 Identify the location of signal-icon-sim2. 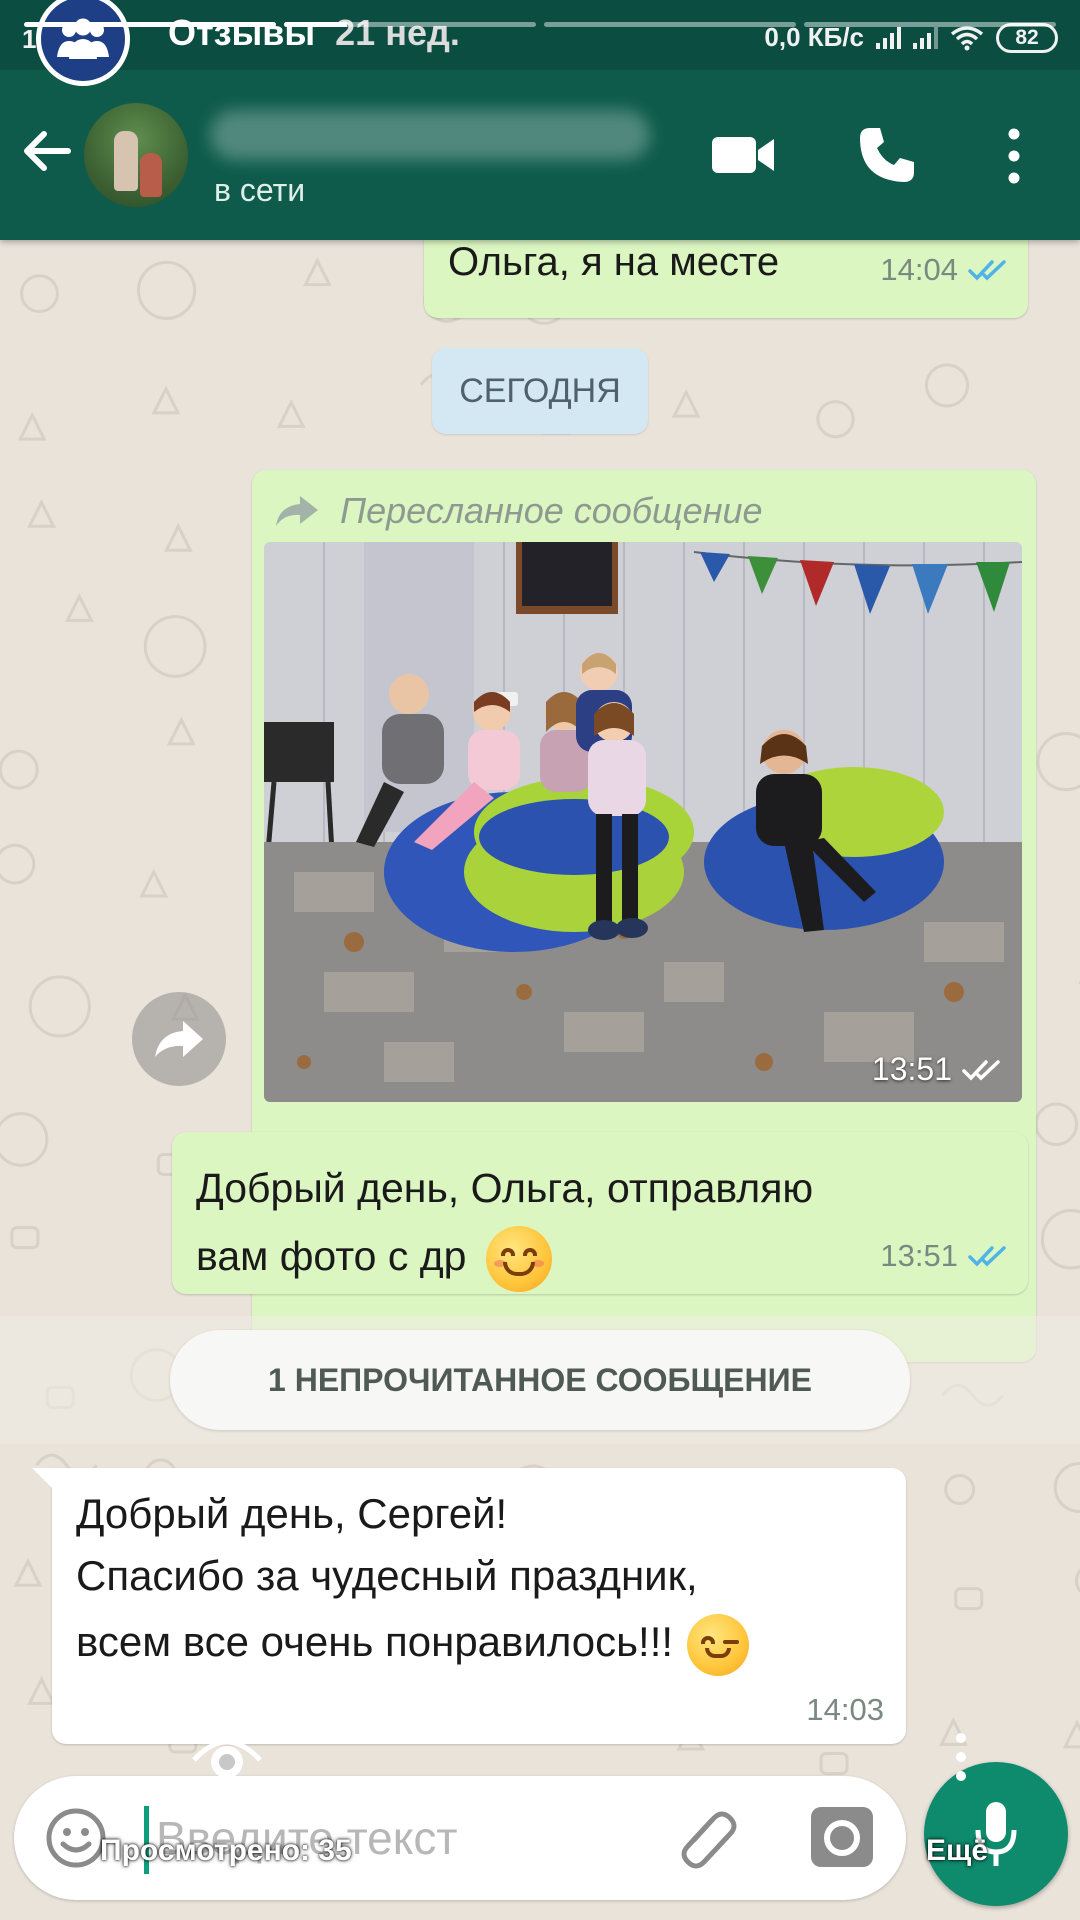
(925, 37).